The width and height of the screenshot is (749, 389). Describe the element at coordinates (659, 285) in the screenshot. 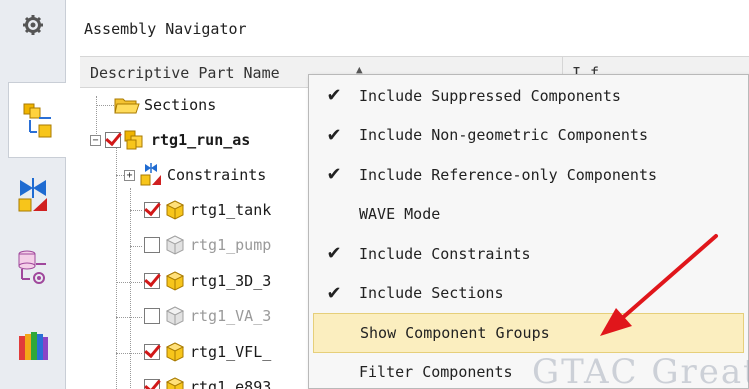

I see `annotation-arrow-icon` at that location.